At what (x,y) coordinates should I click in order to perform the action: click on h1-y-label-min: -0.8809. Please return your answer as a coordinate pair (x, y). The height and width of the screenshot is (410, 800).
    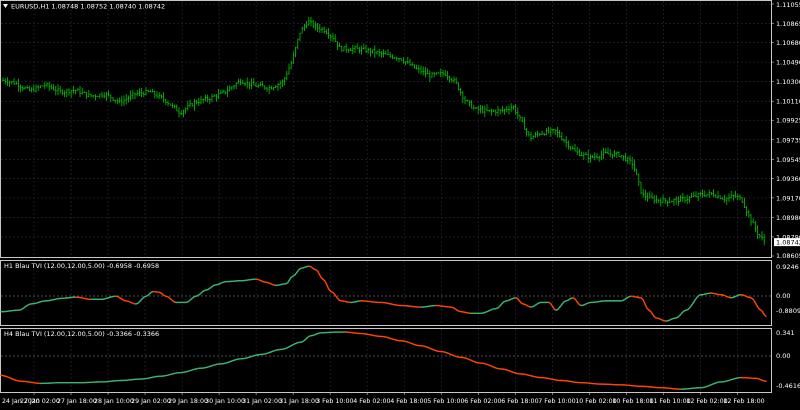
    Looking at the image, I should click on (788, 311).